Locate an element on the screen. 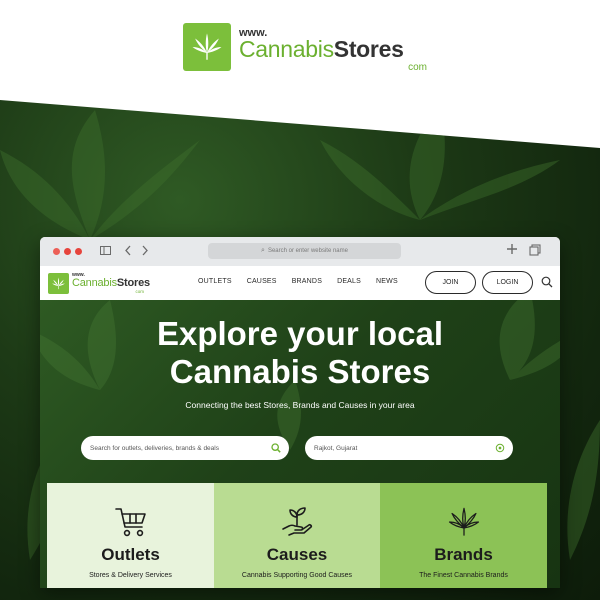  tile-causes: Causes Cannabis Supporting Good Causes is located at coordinates (297, 535).